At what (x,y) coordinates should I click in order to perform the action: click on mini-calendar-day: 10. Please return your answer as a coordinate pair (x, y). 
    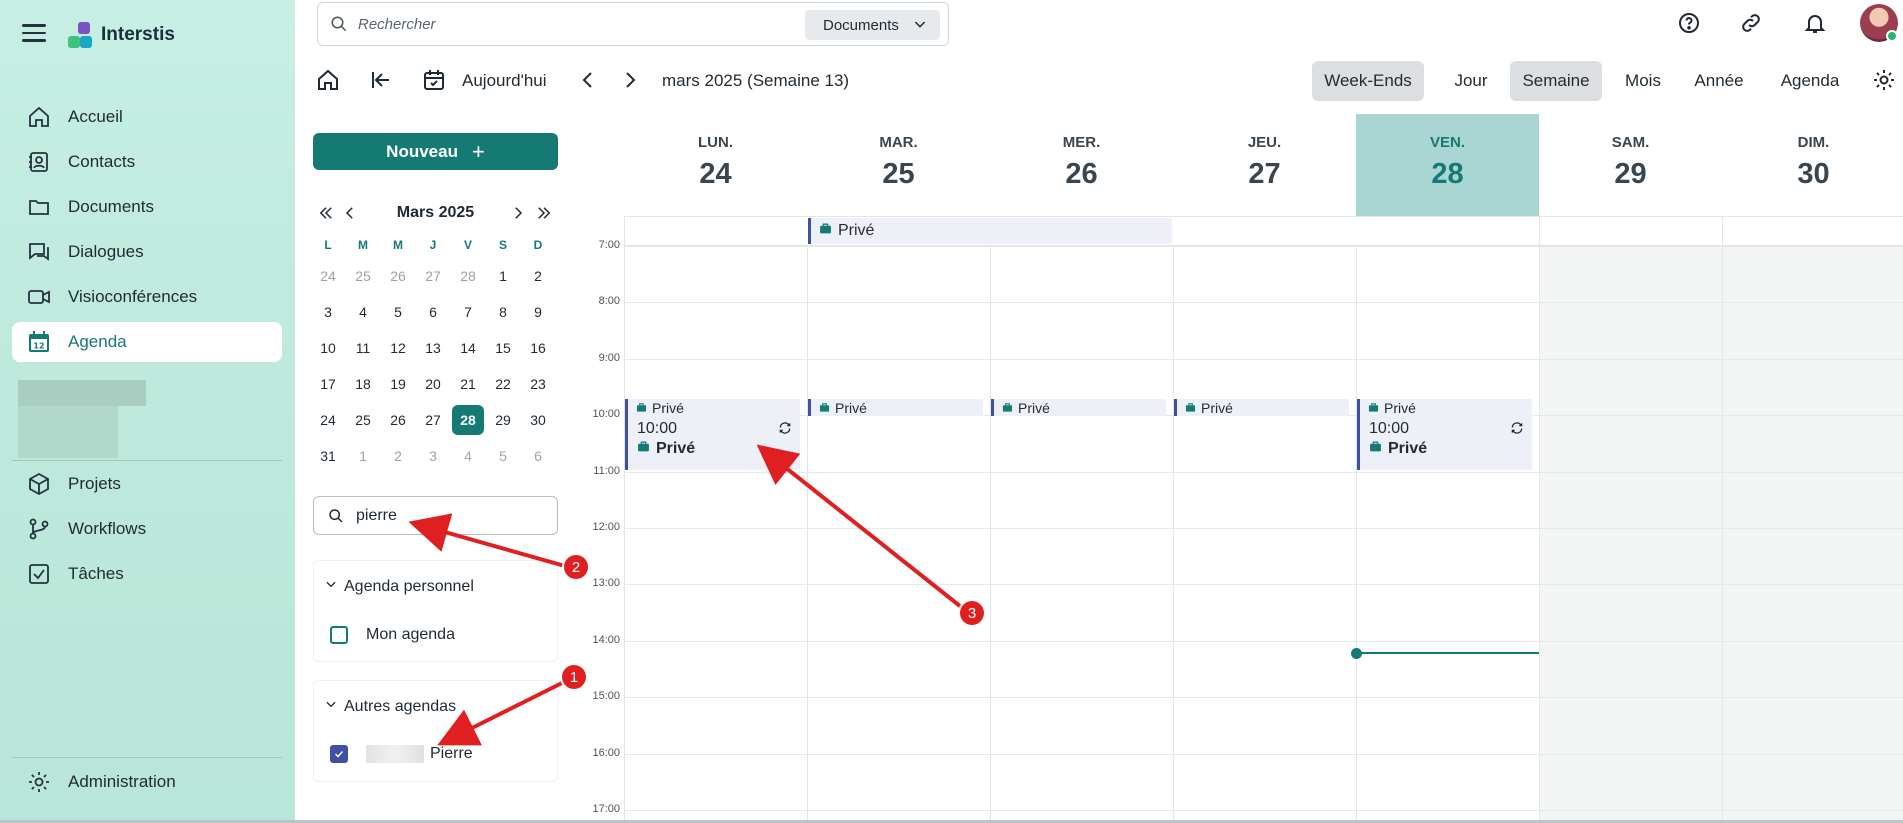
    Looking at the image, I should click on (328, 348).